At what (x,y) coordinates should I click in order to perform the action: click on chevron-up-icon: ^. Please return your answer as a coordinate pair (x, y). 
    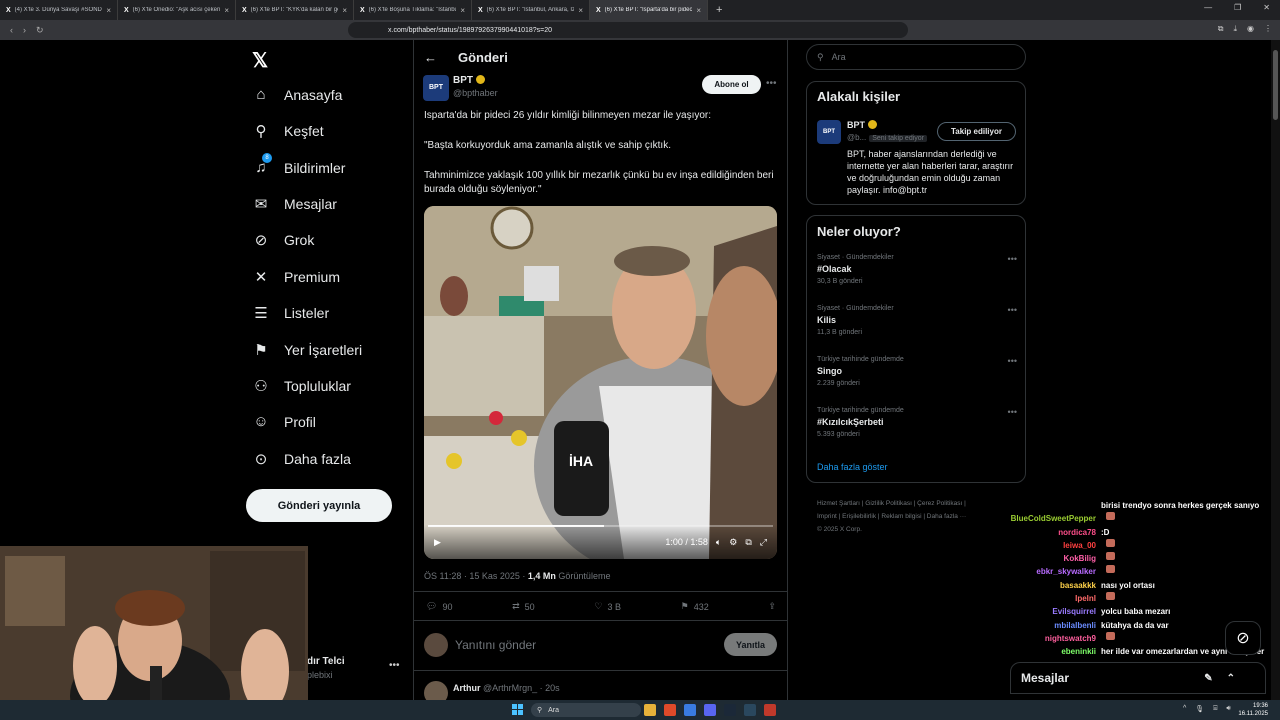
    Looking at the image, I should click on (1184, 709).